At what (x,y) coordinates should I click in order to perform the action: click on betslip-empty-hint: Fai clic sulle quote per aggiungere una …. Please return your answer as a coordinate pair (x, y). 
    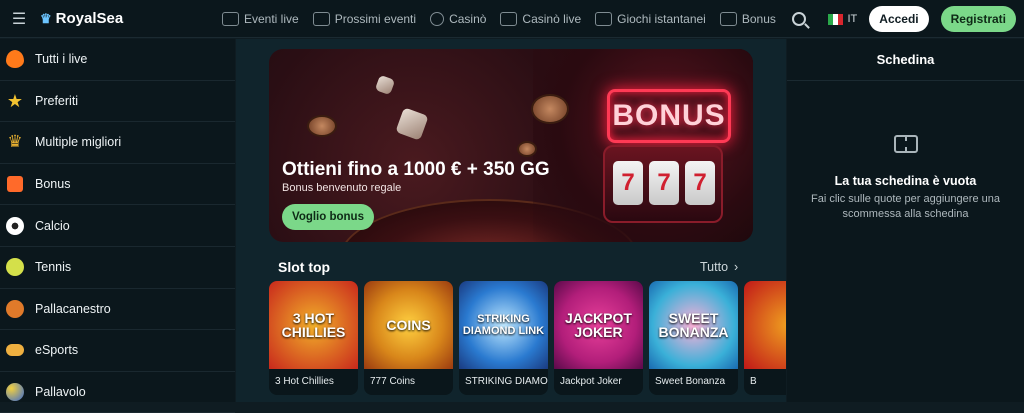
    Looking at the image, I should click on (905, 206).